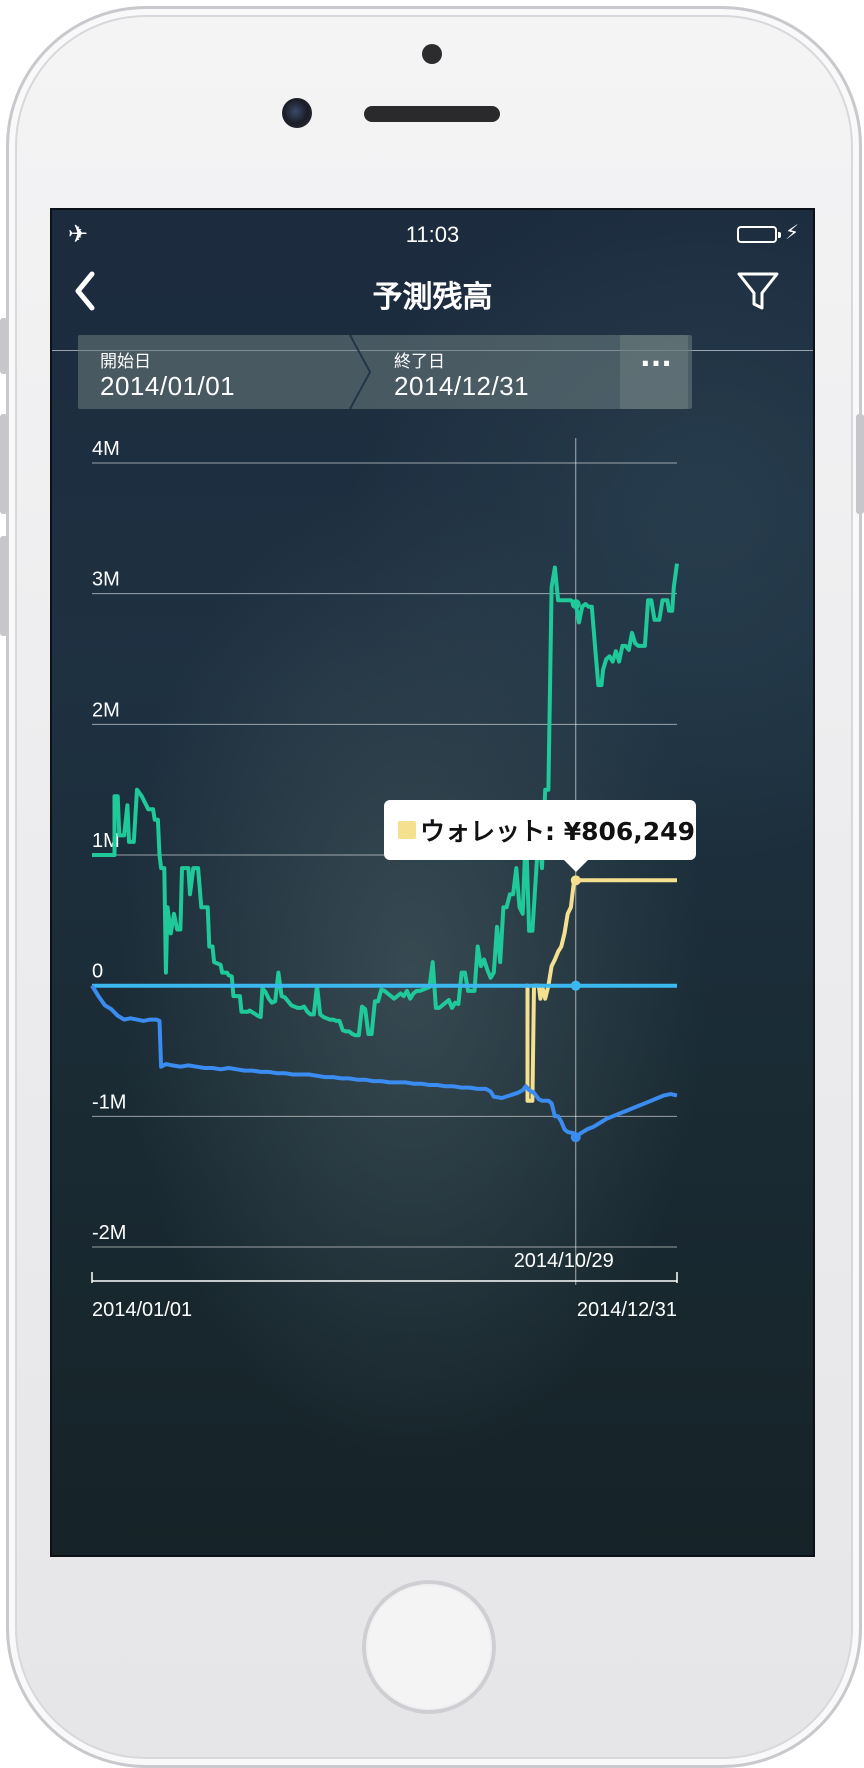  What do you see at coordinates (564, 1261) in the screenshot?
I see `cursor-date-label: 2014/10/29` at bounding box center [564, 1261].